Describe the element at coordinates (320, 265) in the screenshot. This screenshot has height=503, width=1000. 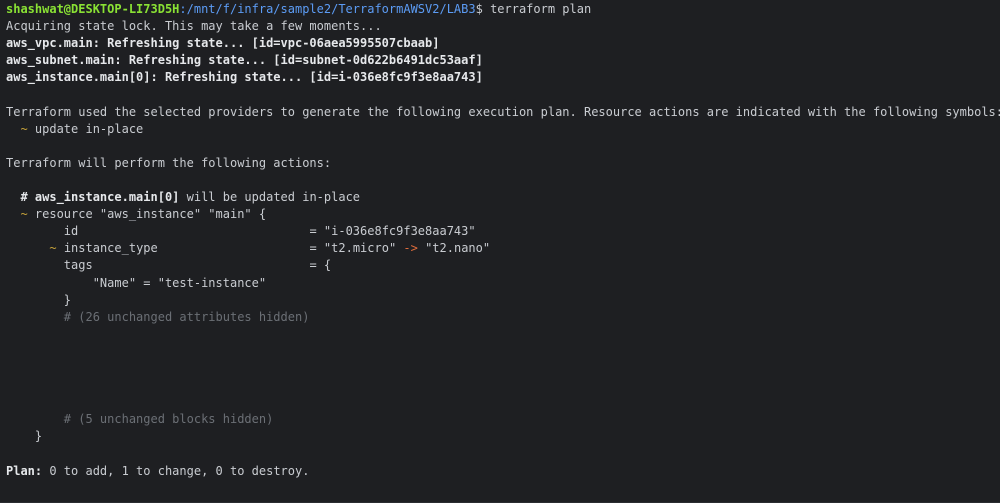
I see `attr-tags-eq: = {` at that location.